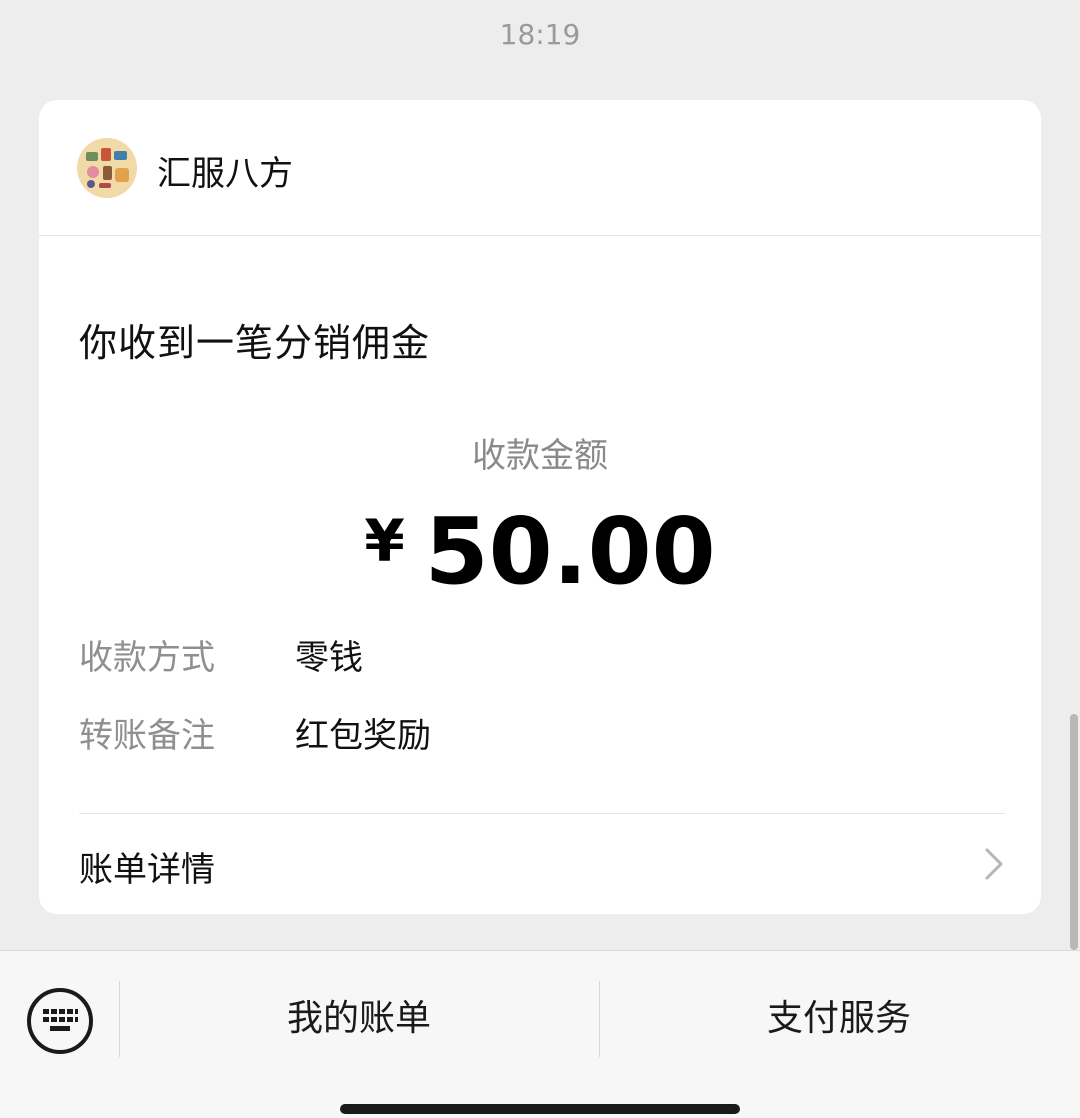 The width and height of the screenshot is (1080, 1118). What do you see at coordinates (363, 736) in the screenshot?
I see `detail-value: 红包奖励` at bounding box center [363, 736].